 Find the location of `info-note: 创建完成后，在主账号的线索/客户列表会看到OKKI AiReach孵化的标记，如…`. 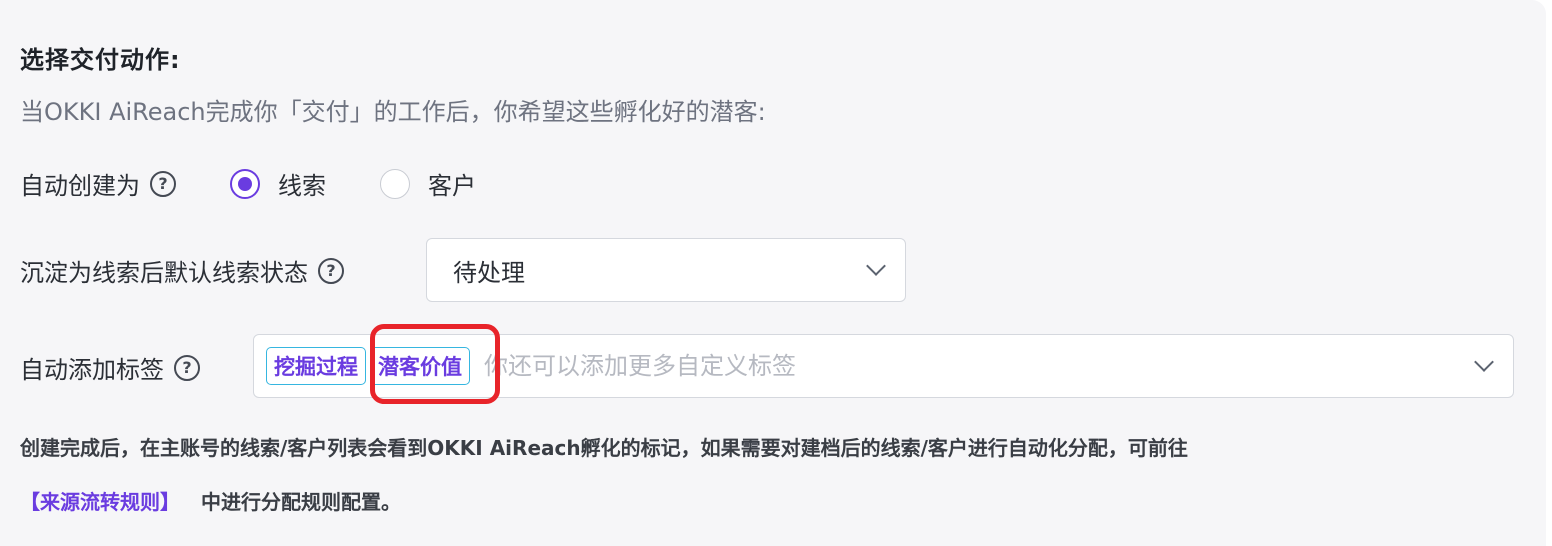

info-note: 创建完成后，在主账号的线索/客户列表会看到OKKI AiReach孵化的标记，如… is located at coordinates (604, 448).